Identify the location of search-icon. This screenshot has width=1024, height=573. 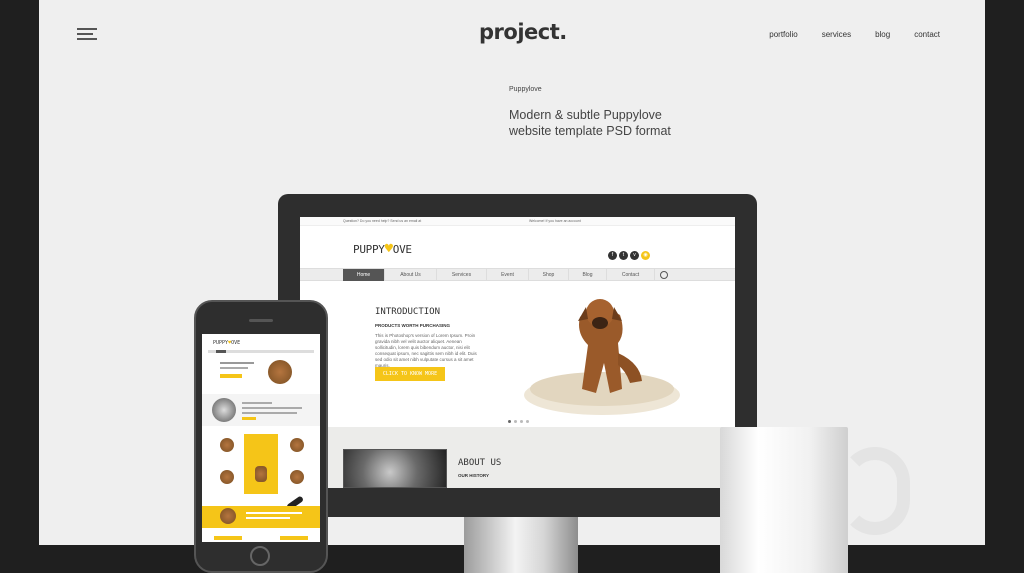
(664, 275).